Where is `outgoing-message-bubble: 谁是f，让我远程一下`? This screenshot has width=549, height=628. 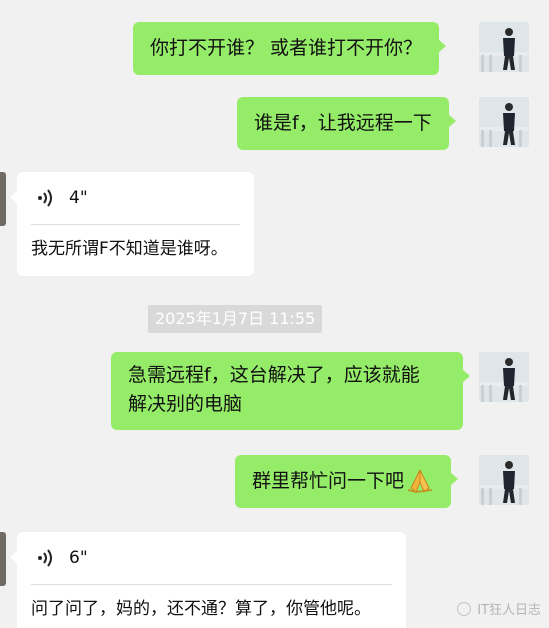
outgoing-message-bubble: 谁是f，让我远程一下 is located at coordinates (346, 123).